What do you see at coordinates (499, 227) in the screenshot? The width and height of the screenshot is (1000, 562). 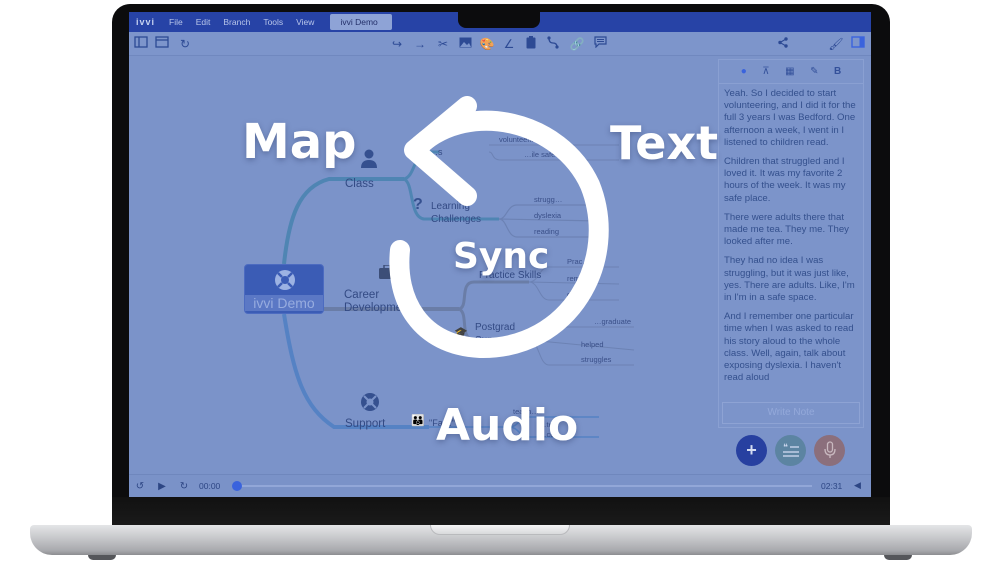 I see `sync-arrow-graphic` at bounding box center [499, 227].